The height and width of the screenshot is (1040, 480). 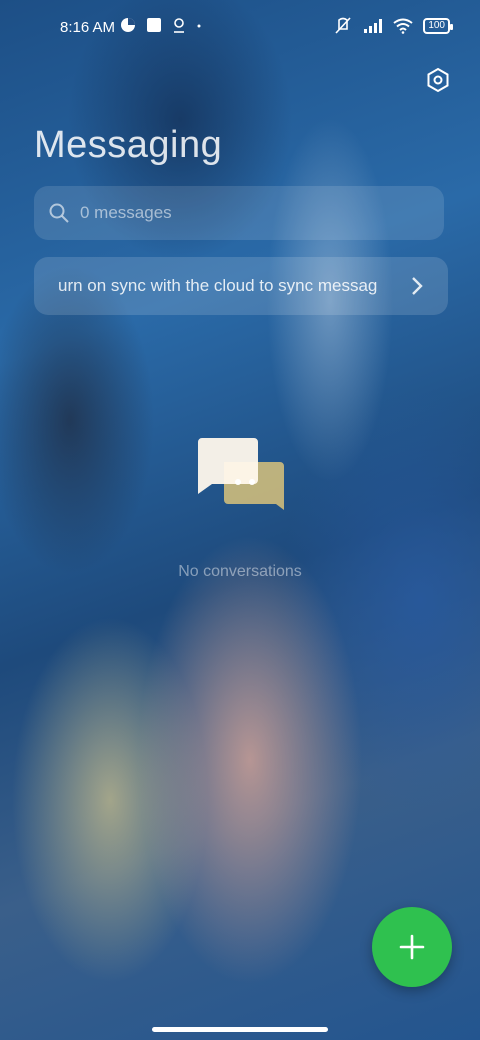 What do you see at coordinates (403, 26) in the screenshot?
I see `wifi-icon` at bounding box center [403, 26].